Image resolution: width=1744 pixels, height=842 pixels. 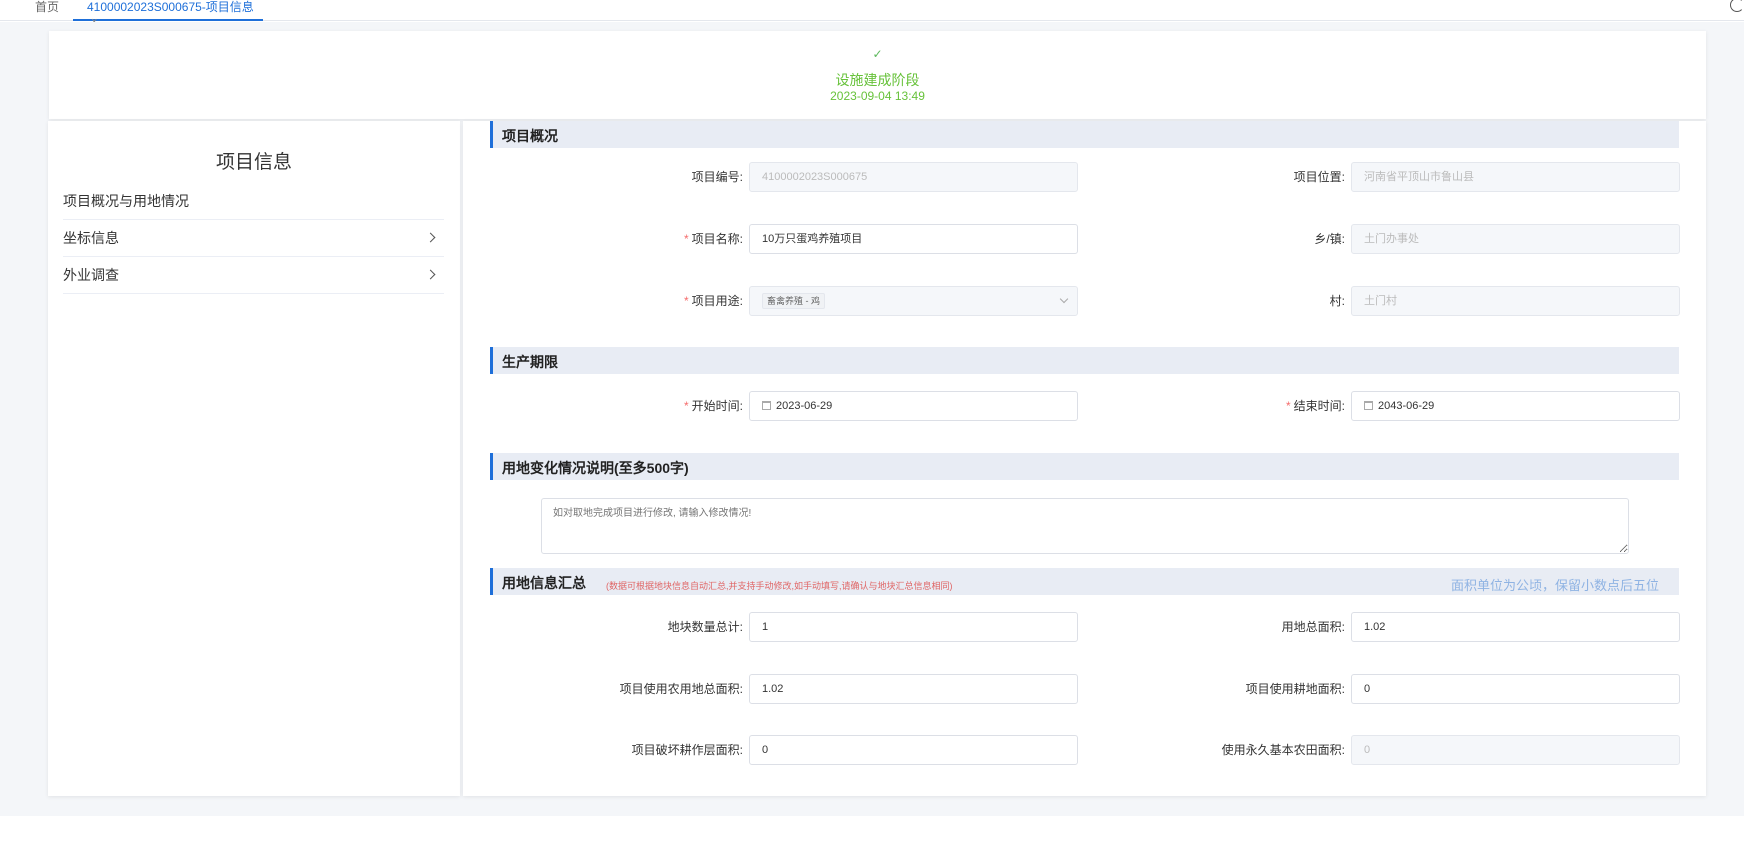 I want to click on project-use-label: * 项目用途:, so click(x=713, y=301).